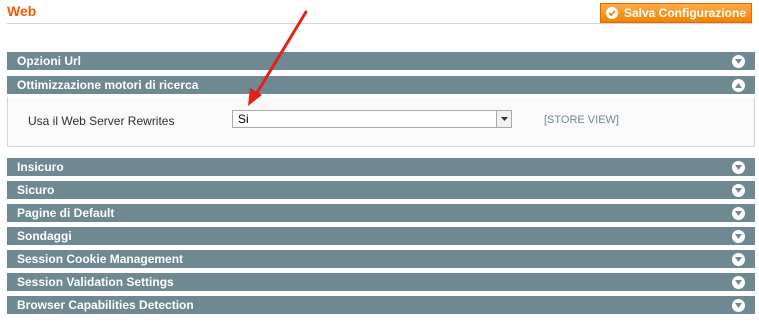 The image size is (759, 325). What do you see at coordinates (503, 119) in the screenshot?
I see `dropdown-arrow-icon` at bounding box center [503, 119].